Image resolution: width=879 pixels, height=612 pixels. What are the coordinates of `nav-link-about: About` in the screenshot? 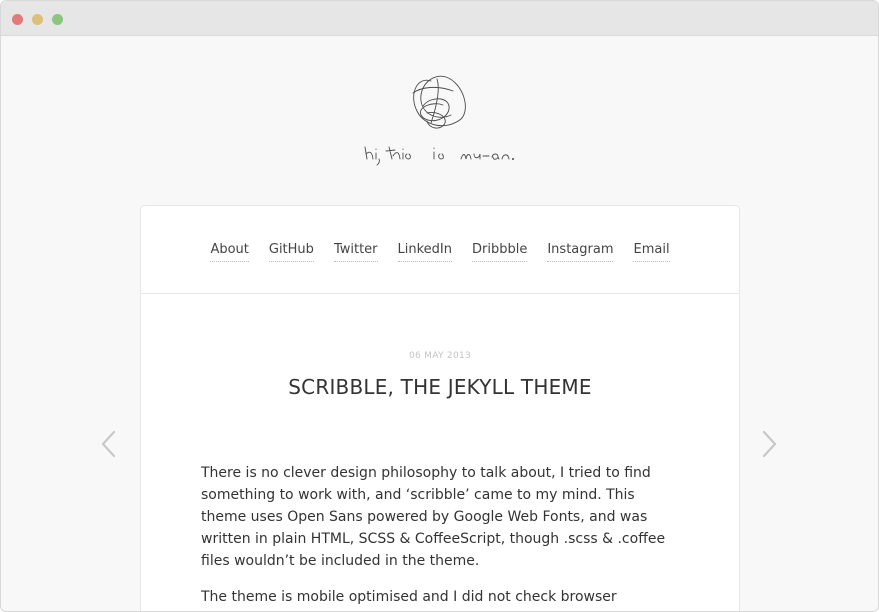 It's located at (229, 251).